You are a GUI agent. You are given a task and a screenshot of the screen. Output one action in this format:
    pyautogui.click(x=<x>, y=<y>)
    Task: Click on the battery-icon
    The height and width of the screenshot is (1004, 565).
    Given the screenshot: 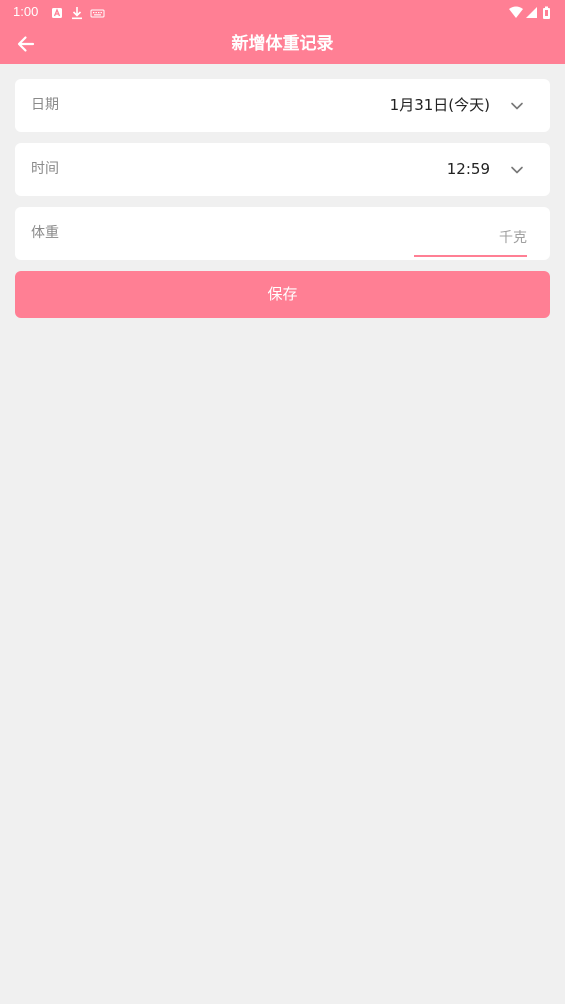 What is the action you would take?
    pyautogui.click(x=546, y=12)
    